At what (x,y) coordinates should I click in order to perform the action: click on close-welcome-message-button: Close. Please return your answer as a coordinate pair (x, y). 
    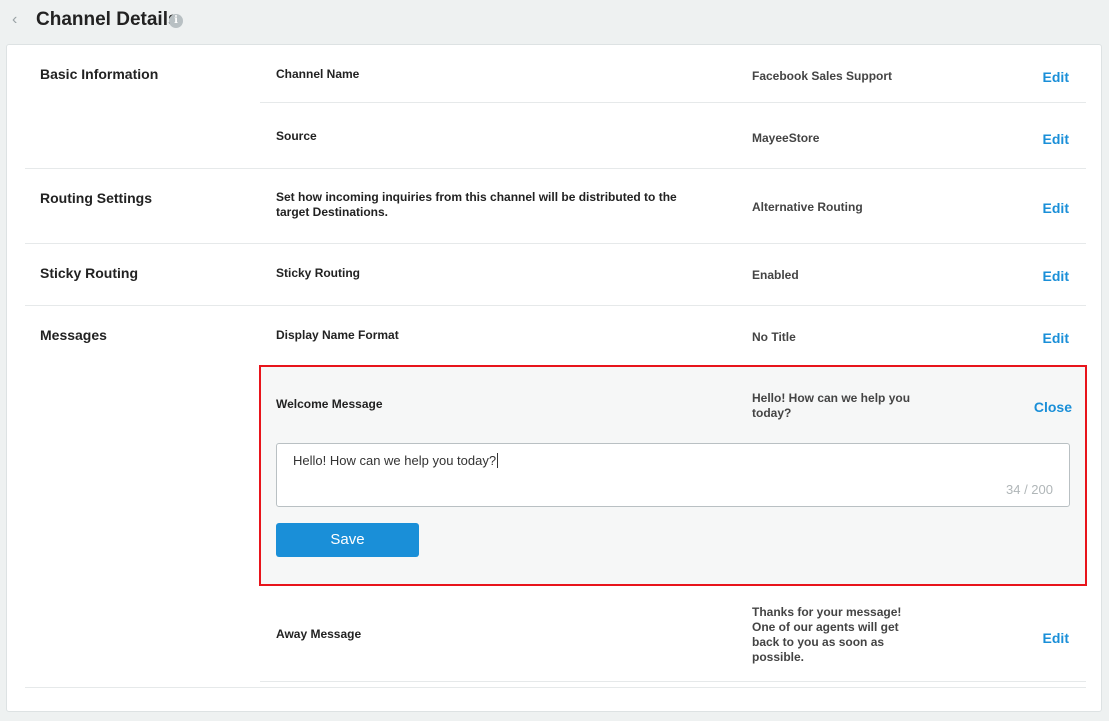
    Looking at the image, I should click on (1053, 407).